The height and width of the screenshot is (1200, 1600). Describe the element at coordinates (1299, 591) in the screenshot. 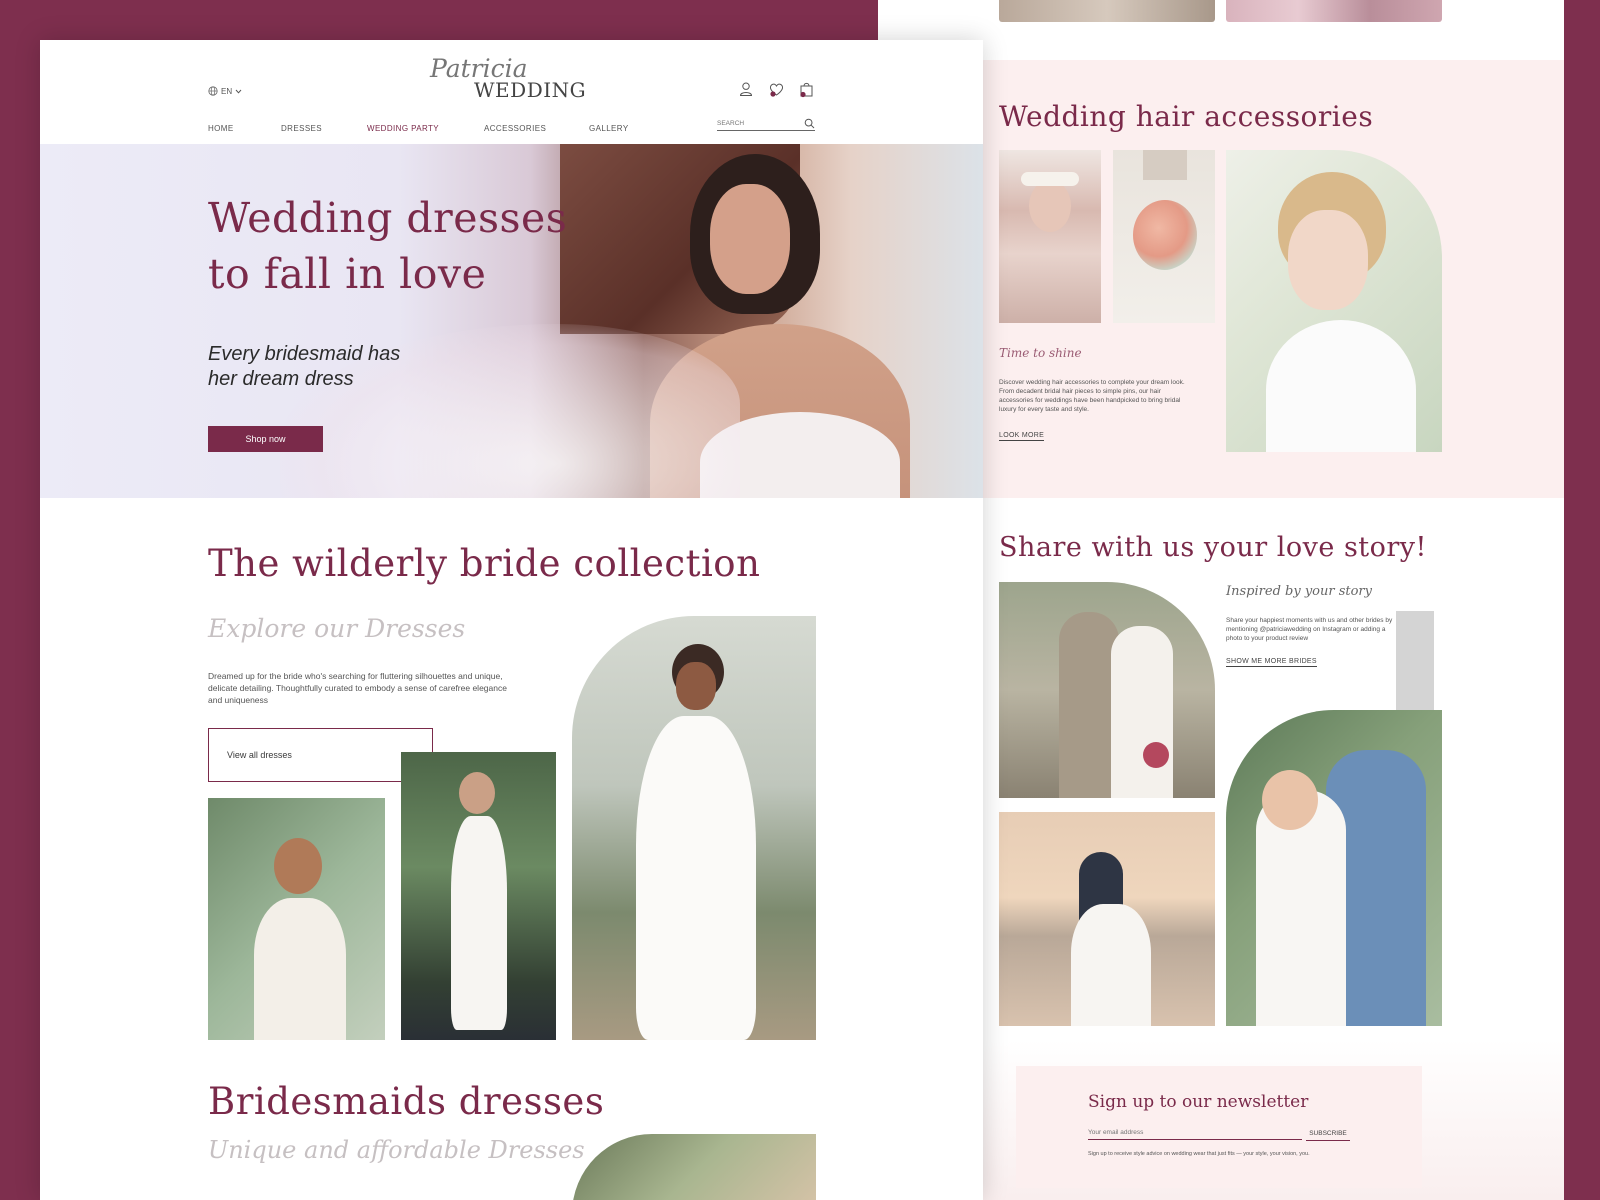

I see `love-script: Inspired by your story` at that location.